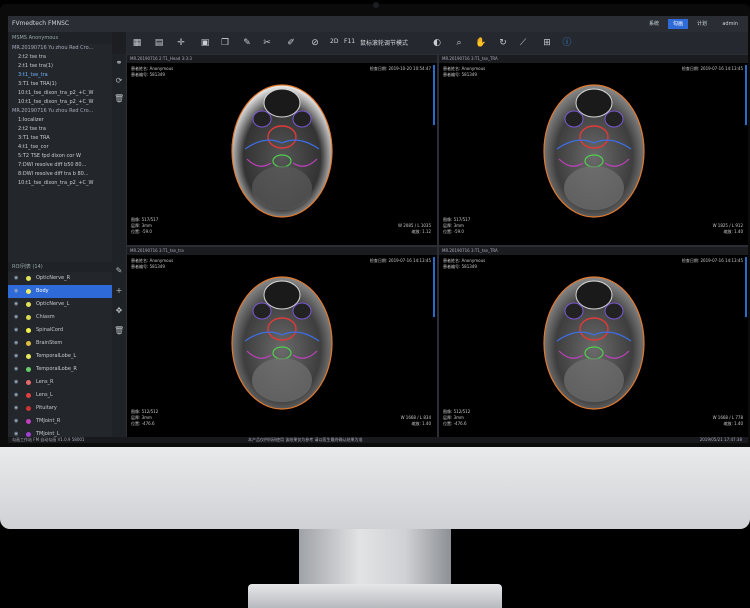  Describe the element at coordinates (60, 278) in the screenshot. I see `roi-item: ◉ OpticNerve_R` at that location.